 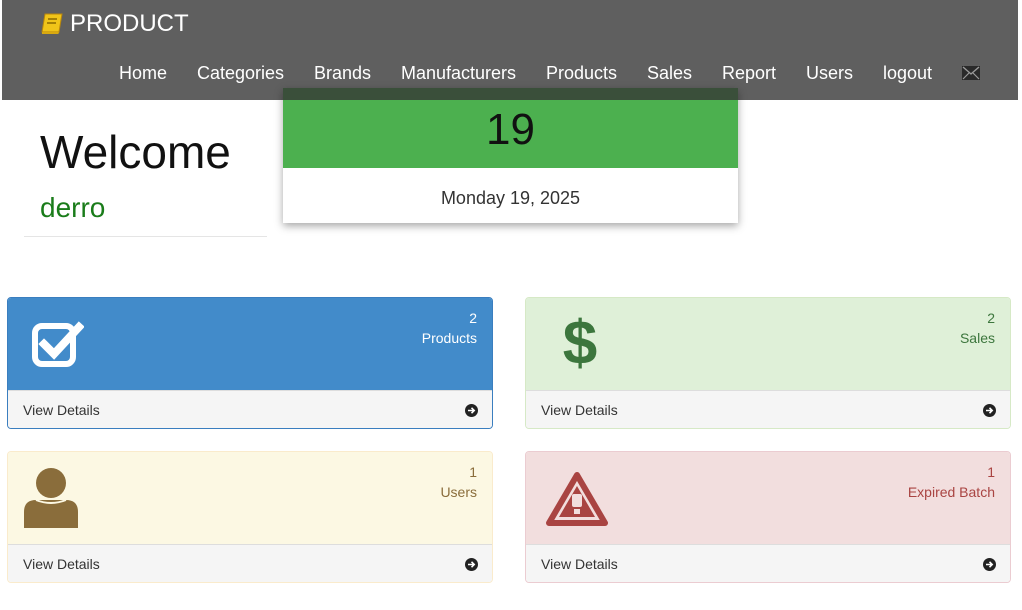 I want to click on panel-expired-batch: 1 Expired Batch View Details, so click(x=768, y=517).